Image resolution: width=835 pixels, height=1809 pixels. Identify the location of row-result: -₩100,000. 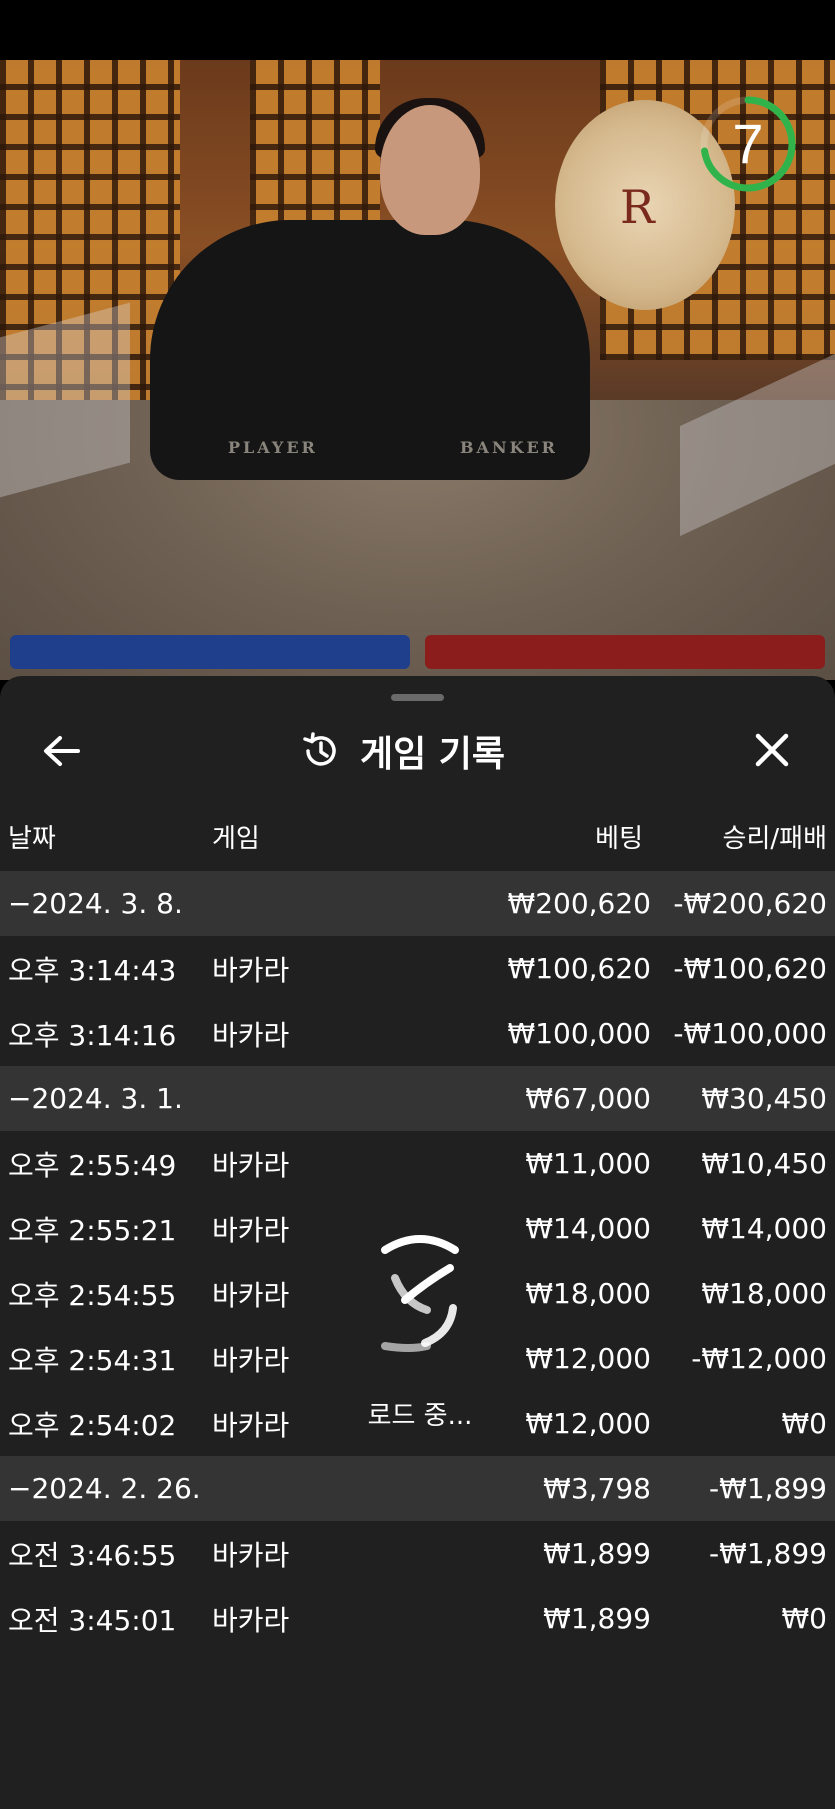
(750, 1033).